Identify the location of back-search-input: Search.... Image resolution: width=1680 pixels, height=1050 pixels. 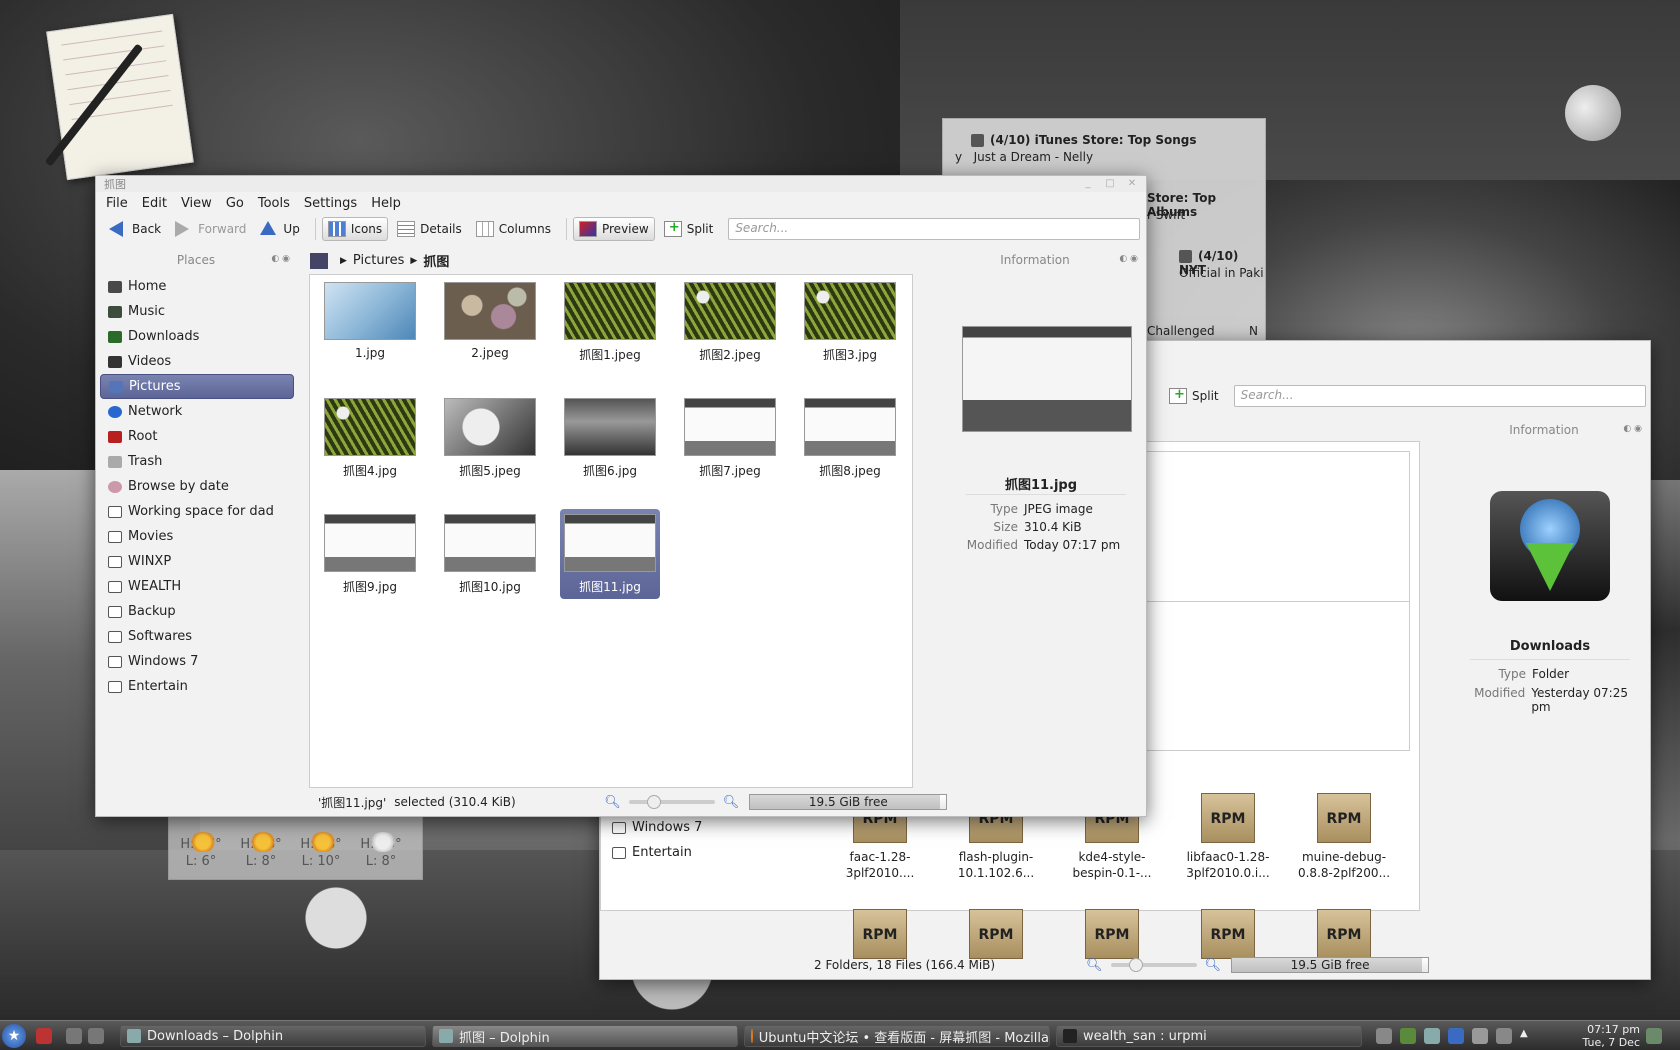
(1439, 396).